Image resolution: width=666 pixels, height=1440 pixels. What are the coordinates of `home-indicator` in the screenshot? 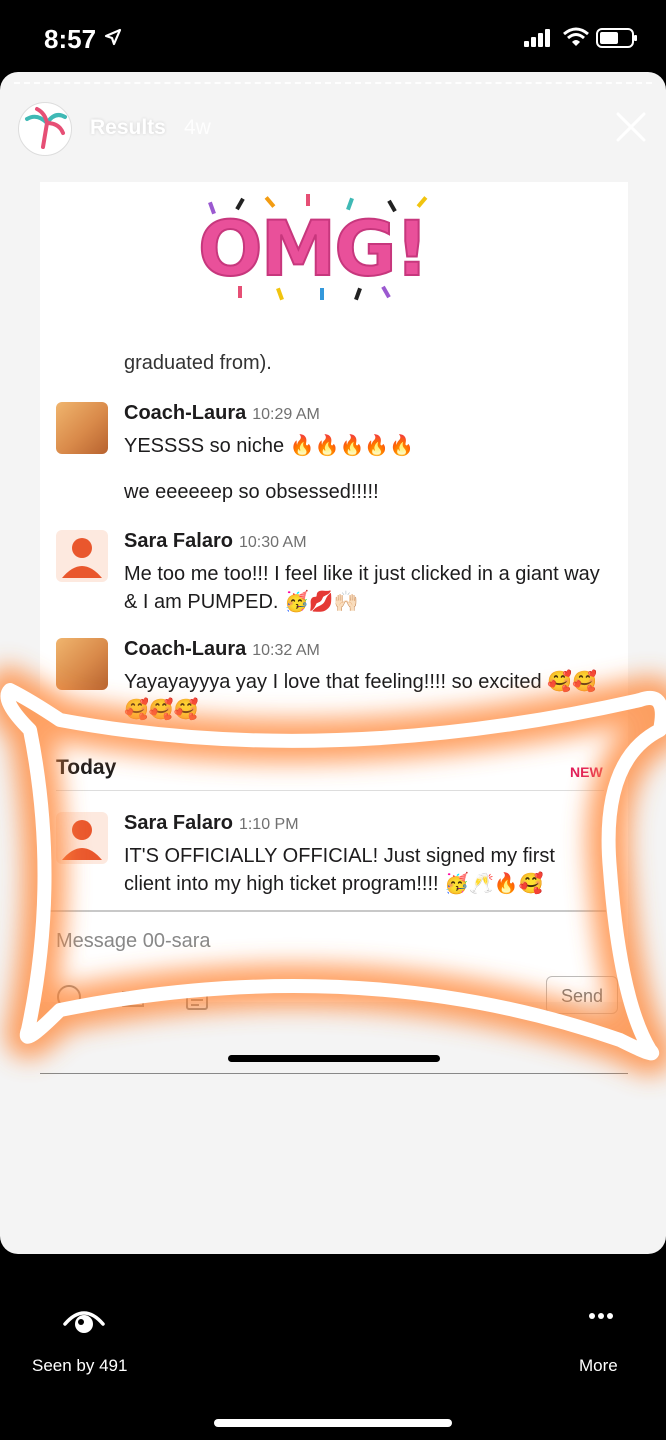 It's located at (333, 1423).